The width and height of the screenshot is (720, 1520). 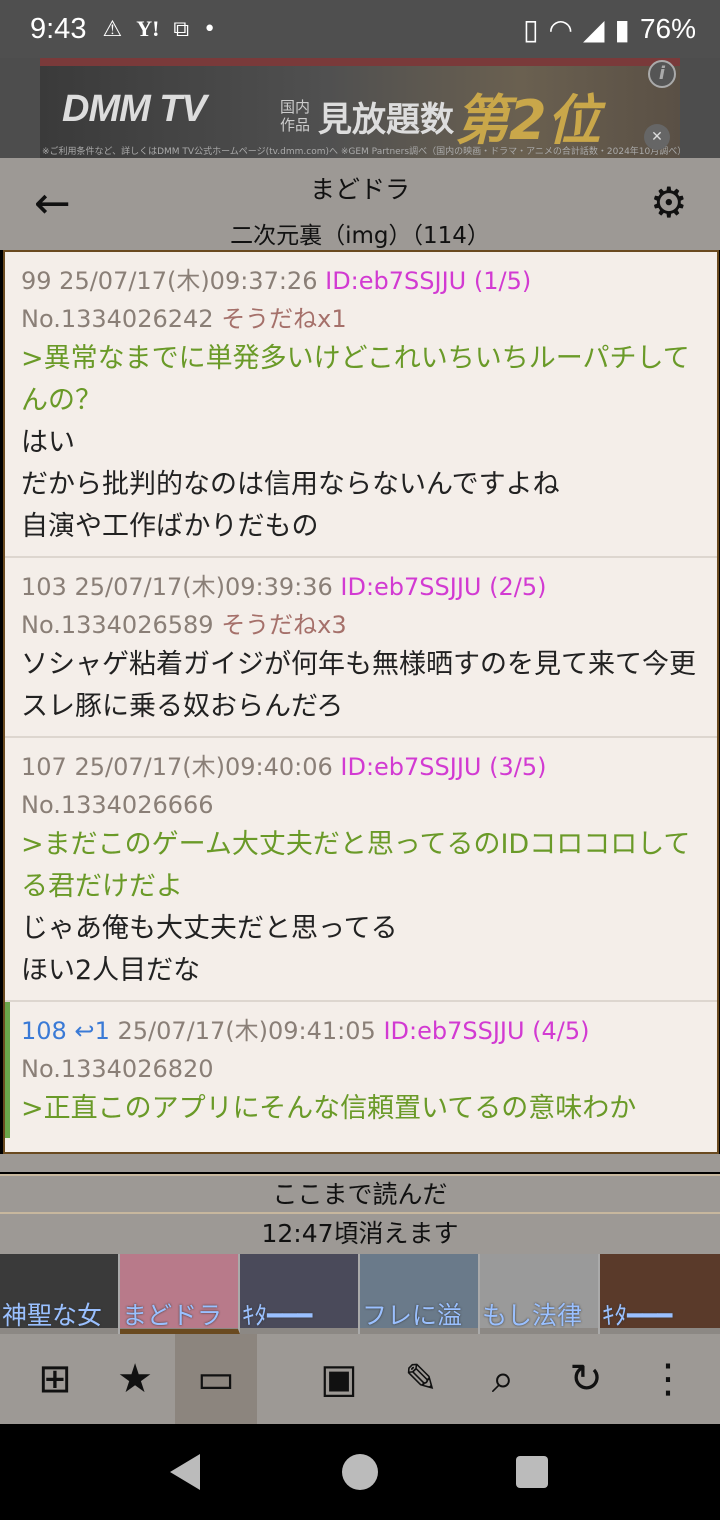 I want to click on read-marker: ここまで読んだ, so click(x=360, y=1194).